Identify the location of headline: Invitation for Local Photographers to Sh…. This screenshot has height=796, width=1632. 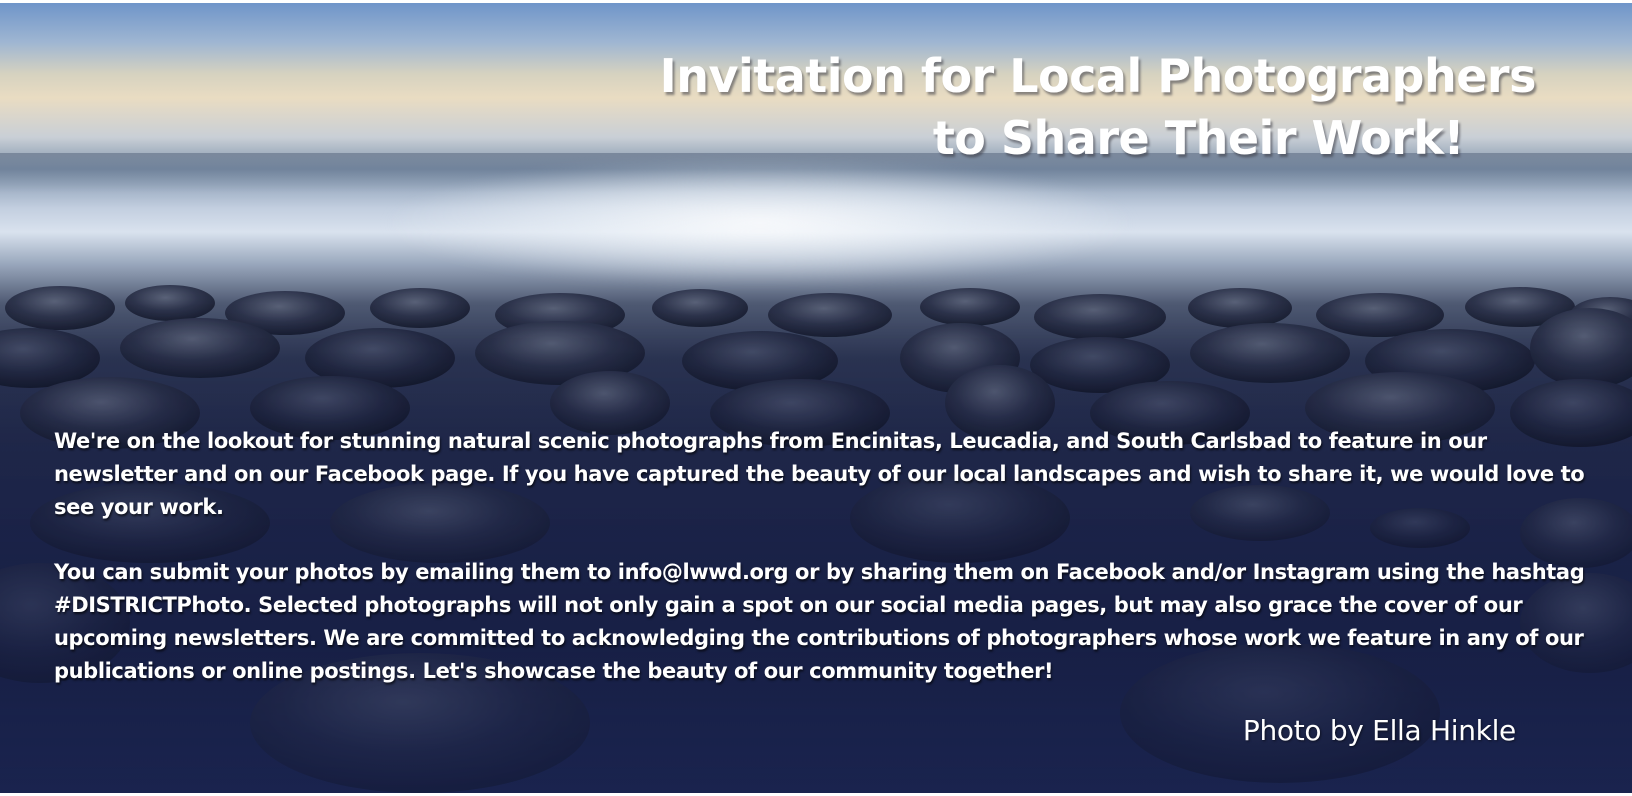
(1036, 107).